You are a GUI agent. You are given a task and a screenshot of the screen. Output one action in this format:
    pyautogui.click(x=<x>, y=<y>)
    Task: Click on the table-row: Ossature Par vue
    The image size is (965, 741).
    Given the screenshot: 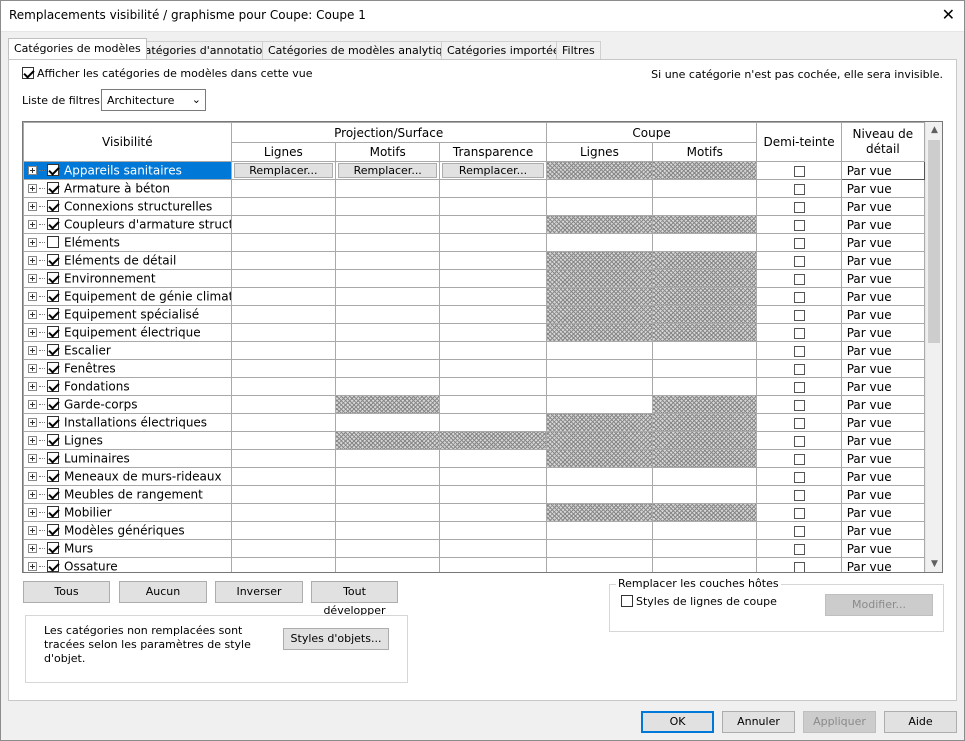 What is the action you would take?
    pyautogui.click(x=474, y=564)
    